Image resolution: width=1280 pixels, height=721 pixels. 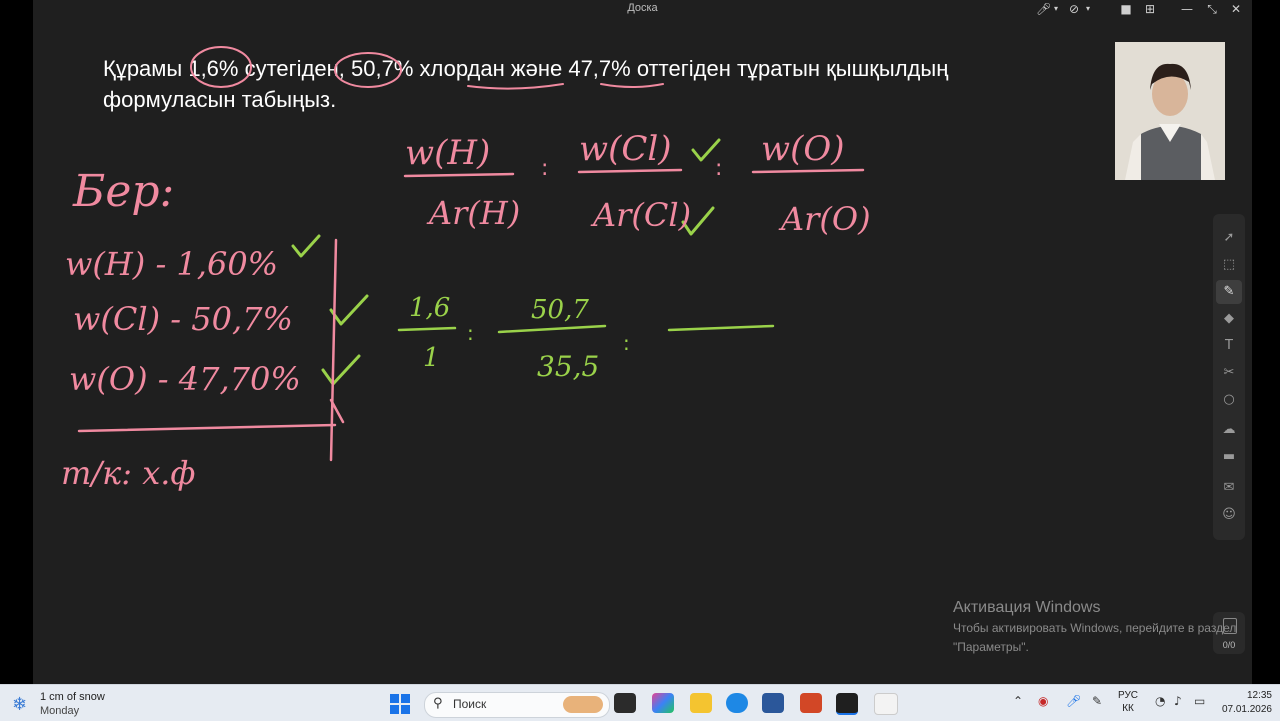 I want to click on clock-time: 12:35, so click(x=1259, y=695).